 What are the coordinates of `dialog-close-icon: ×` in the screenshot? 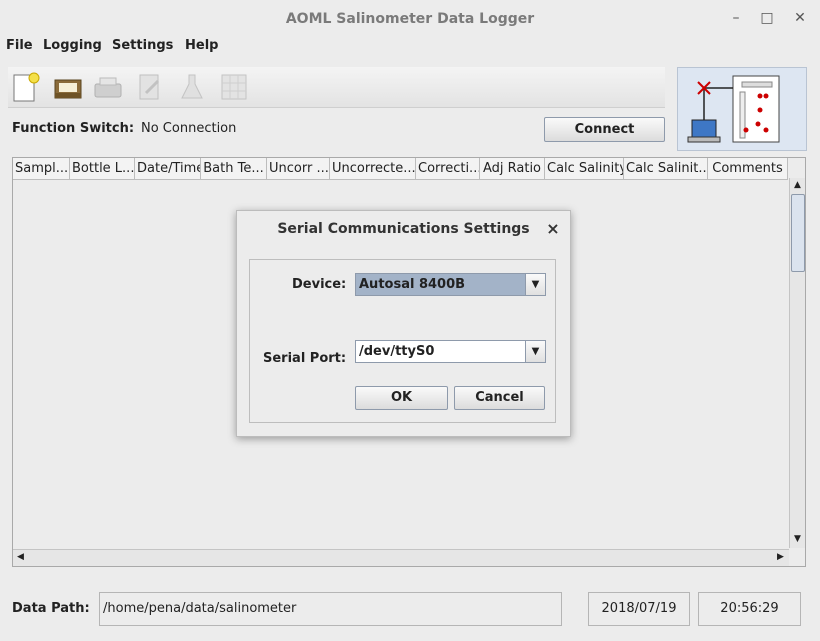 It's located at (553, 229).